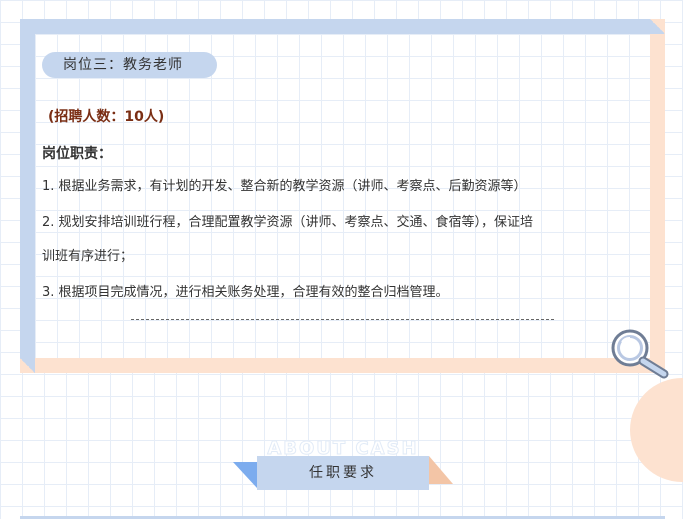  What do you see at coordinates (656, 430) in the screenshot?
I see `decorative-half-circle` at bounding box center [656, 430].